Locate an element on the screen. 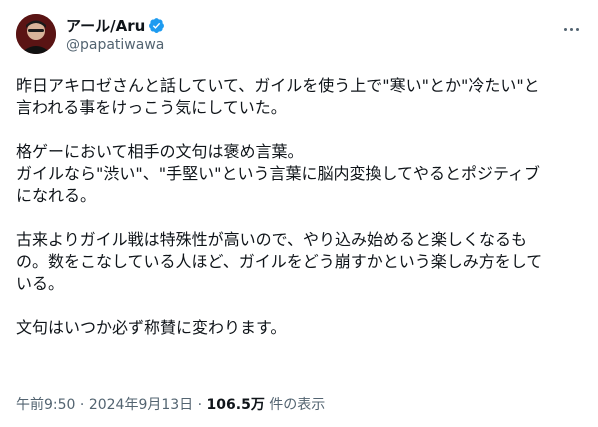  text-line: いる。 is located at coordinates (40, 283).